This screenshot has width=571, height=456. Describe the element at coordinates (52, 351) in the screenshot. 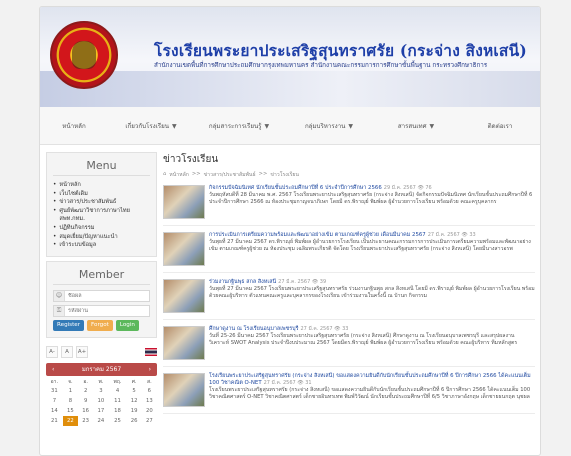

I see `font-smaller-button: A-` at that location.